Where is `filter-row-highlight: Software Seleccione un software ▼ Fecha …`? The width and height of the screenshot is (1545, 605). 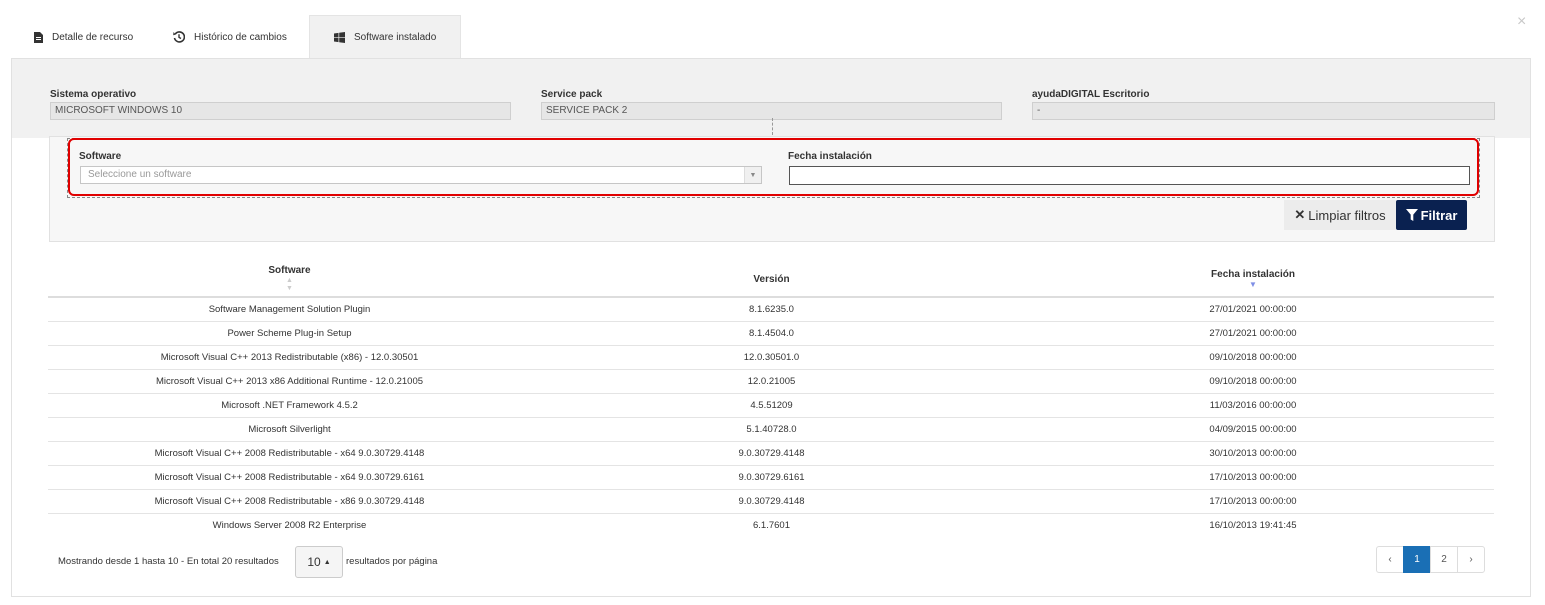 filter-row-highlight: Software Seleccione un software ▼ Fecha … is located at coordinates (773, 167).